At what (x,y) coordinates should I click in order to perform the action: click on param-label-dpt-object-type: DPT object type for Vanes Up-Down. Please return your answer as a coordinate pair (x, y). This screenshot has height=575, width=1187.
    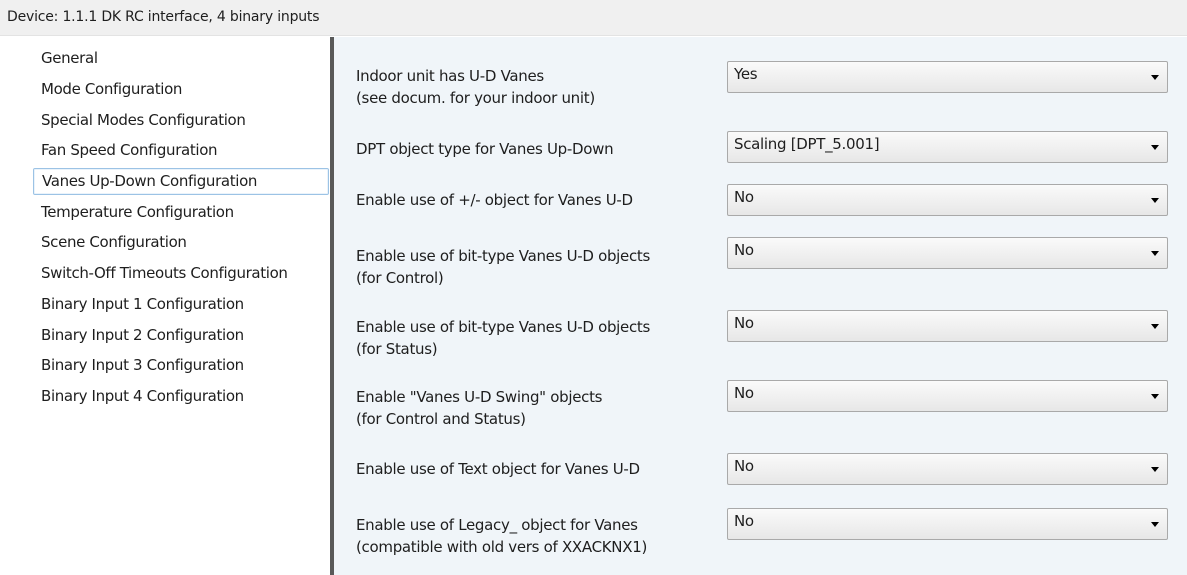
    Looking at the image, I should click on (536, 149).